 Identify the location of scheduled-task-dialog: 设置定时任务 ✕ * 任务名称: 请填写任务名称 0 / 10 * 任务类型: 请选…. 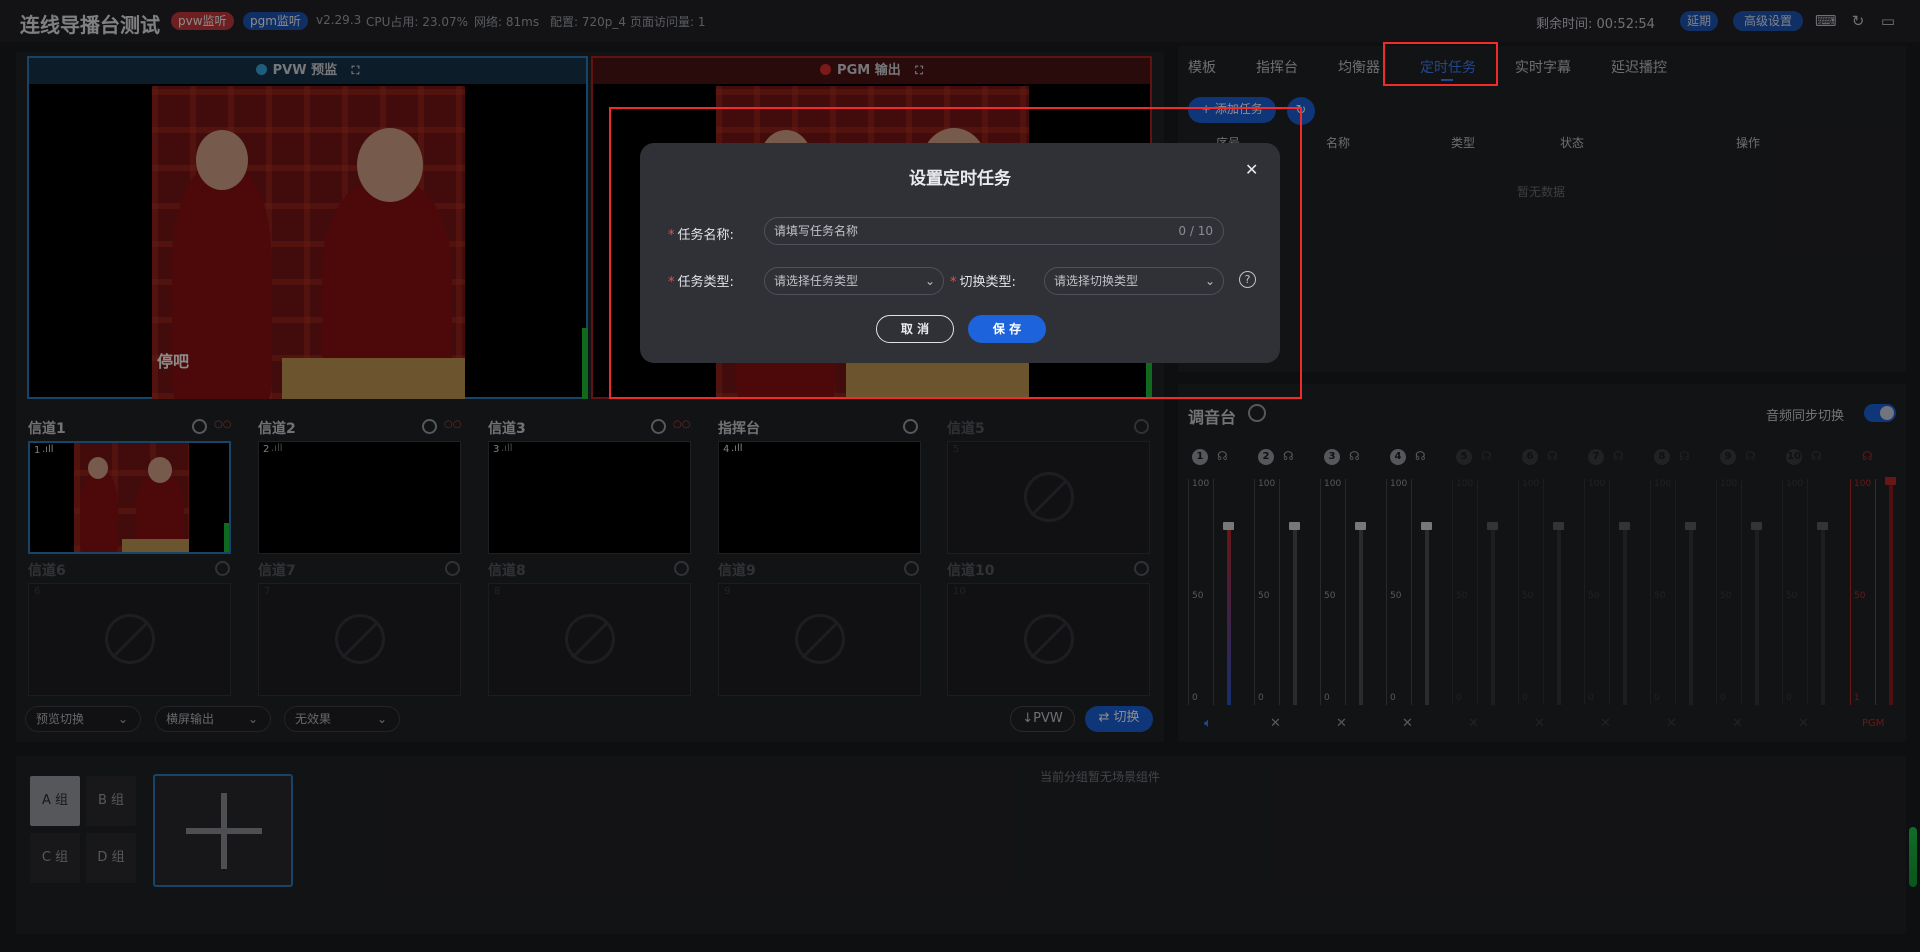
(960, 253).